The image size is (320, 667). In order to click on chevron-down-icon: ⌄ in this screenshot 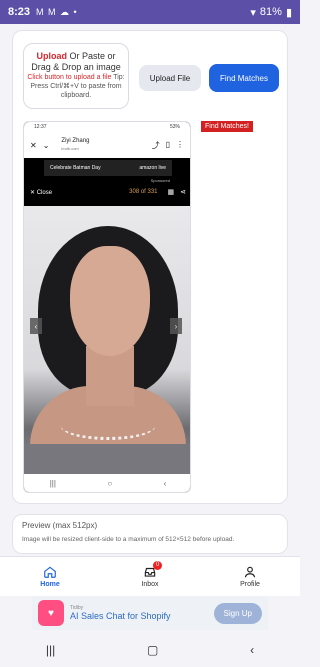, I will do `click(46, 145)`.